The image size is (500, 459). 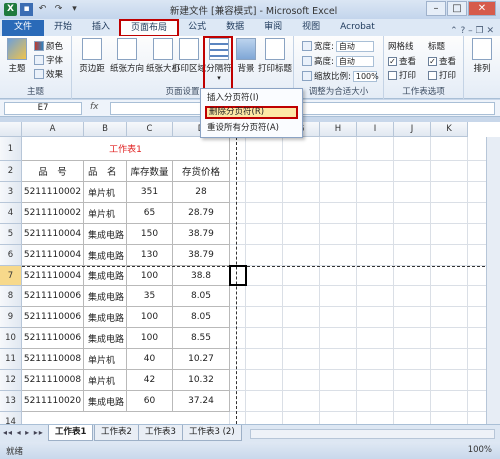 I want to click on tab-page-layout: 页面布局, so click(x=149, y=28).